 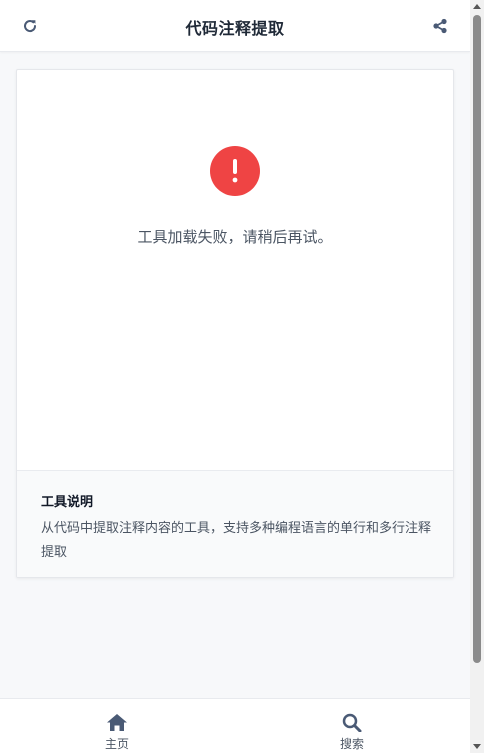 I want to click on exclamation-mark-icon, so click(x=235, y=171).